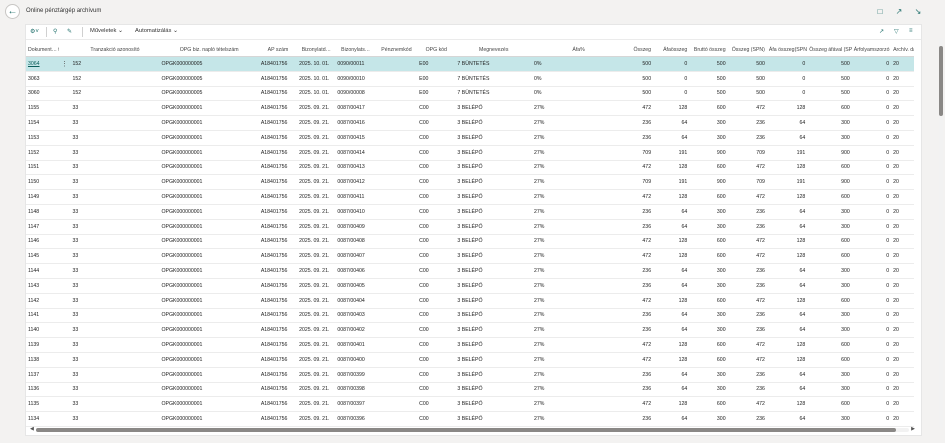 Image resolution: width=945 pixels, height=443 pixels. What do you see at coordinates (493, 48) in the screenshot?
I see `column-header: Megnevezés` at bounding box center [493, 48].